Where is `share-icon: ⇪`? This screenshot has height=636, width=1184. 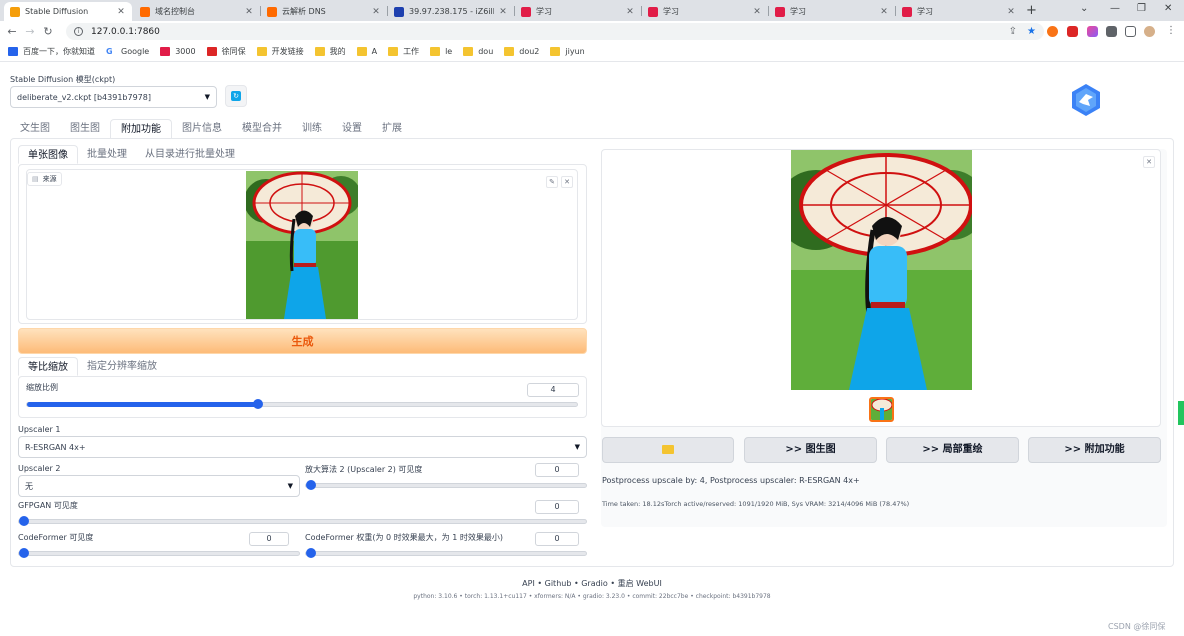 share-icon: ⇪ is located at coordinates (1013, 31).